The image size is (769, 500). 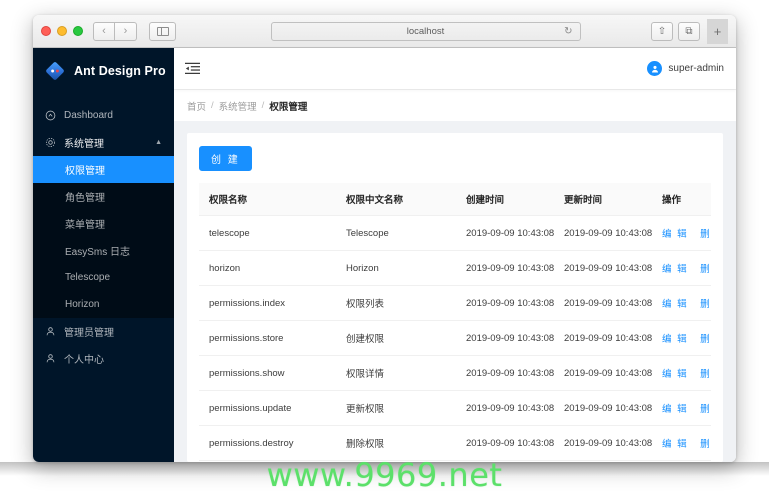 What do you see at coordinates (717, 31) in the screenshot?
I see `new-tab-button: +` at bounding box center [717, 31].